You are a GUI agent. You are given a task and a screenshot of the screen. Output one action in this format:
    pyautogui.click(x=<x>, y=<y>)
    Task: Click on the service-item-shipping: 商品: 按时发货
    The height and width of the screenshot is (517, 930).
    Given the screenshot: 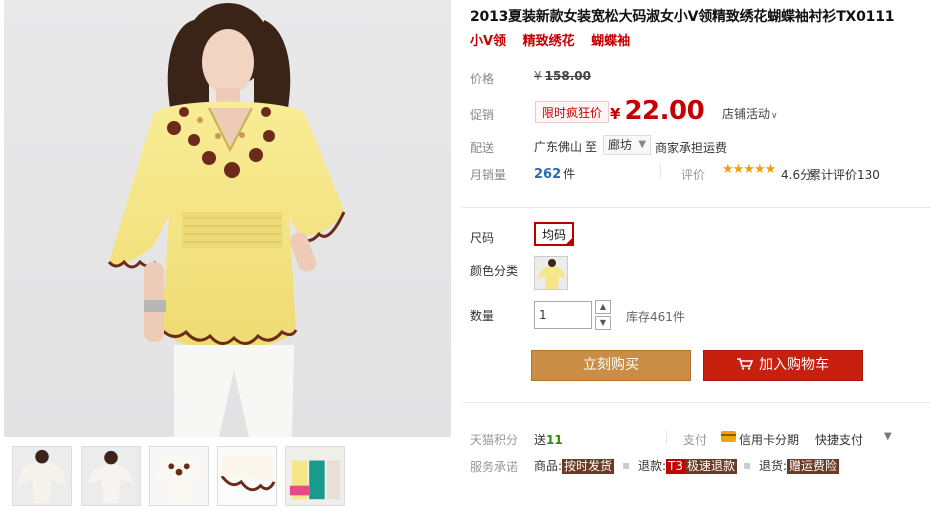 What is the action you would take?
    pyautogui.click(x=574, y=465)
    